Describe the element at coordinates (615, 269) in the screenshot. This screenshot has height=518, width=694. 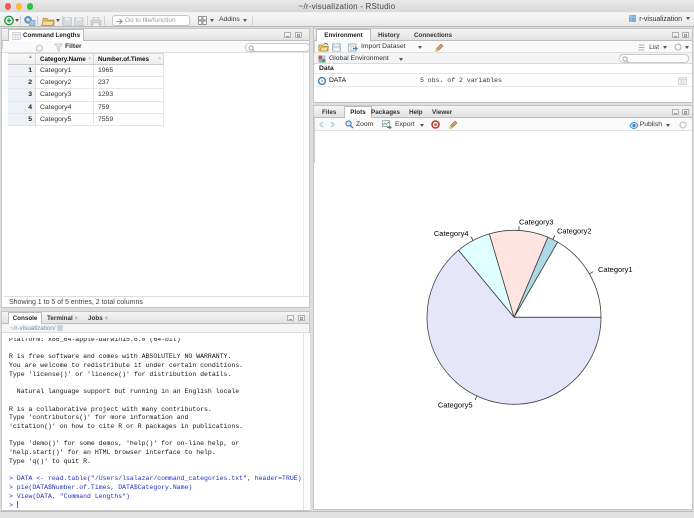
I see `svg-text: Category1` at that location.